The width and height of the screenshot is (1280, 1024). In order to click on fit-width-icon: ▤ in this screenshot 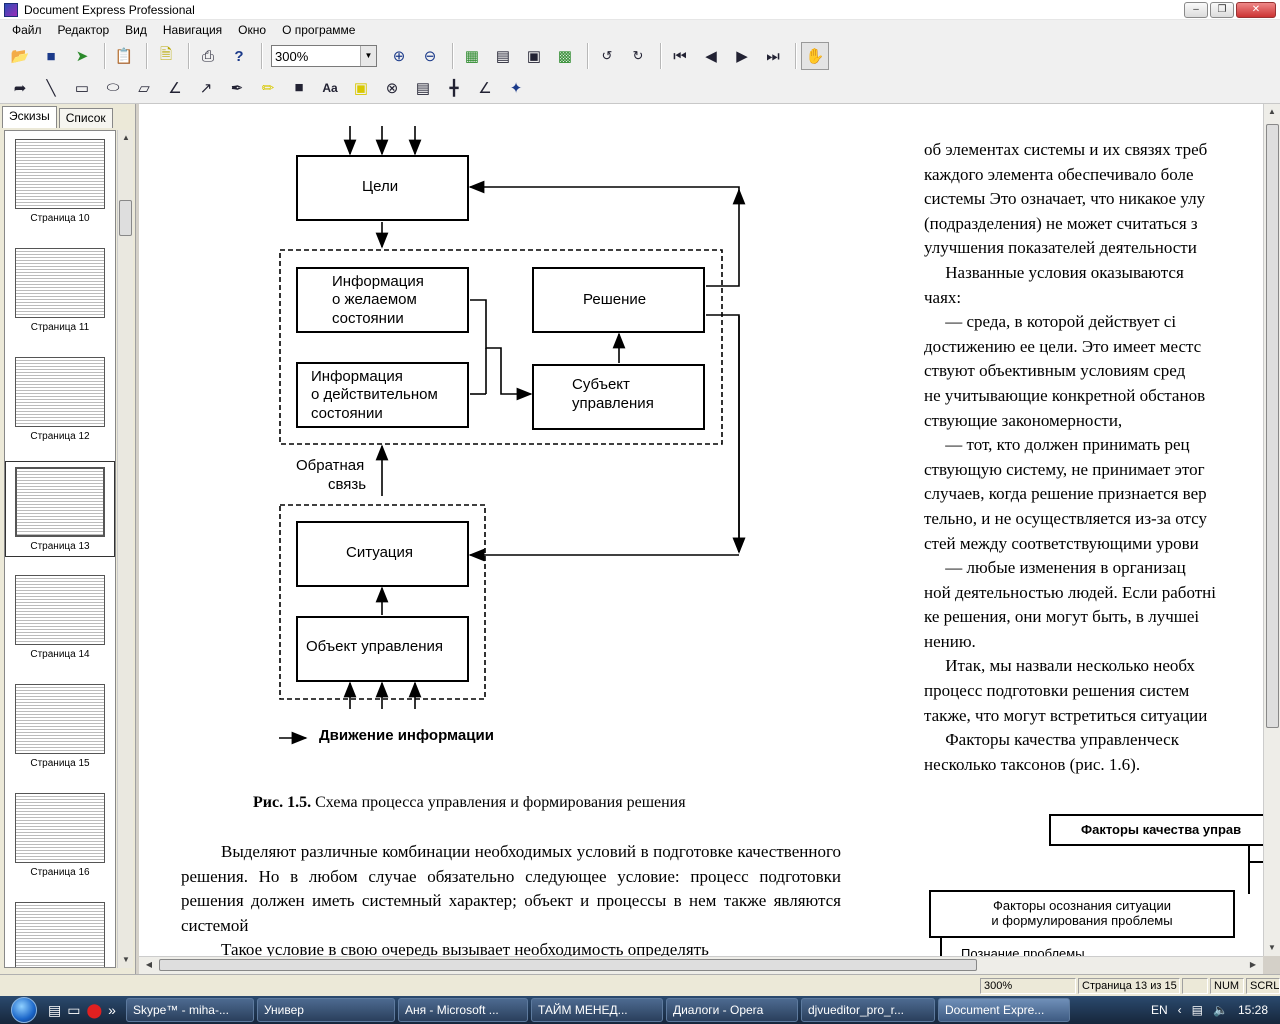, I will do `click(503, 56)`.